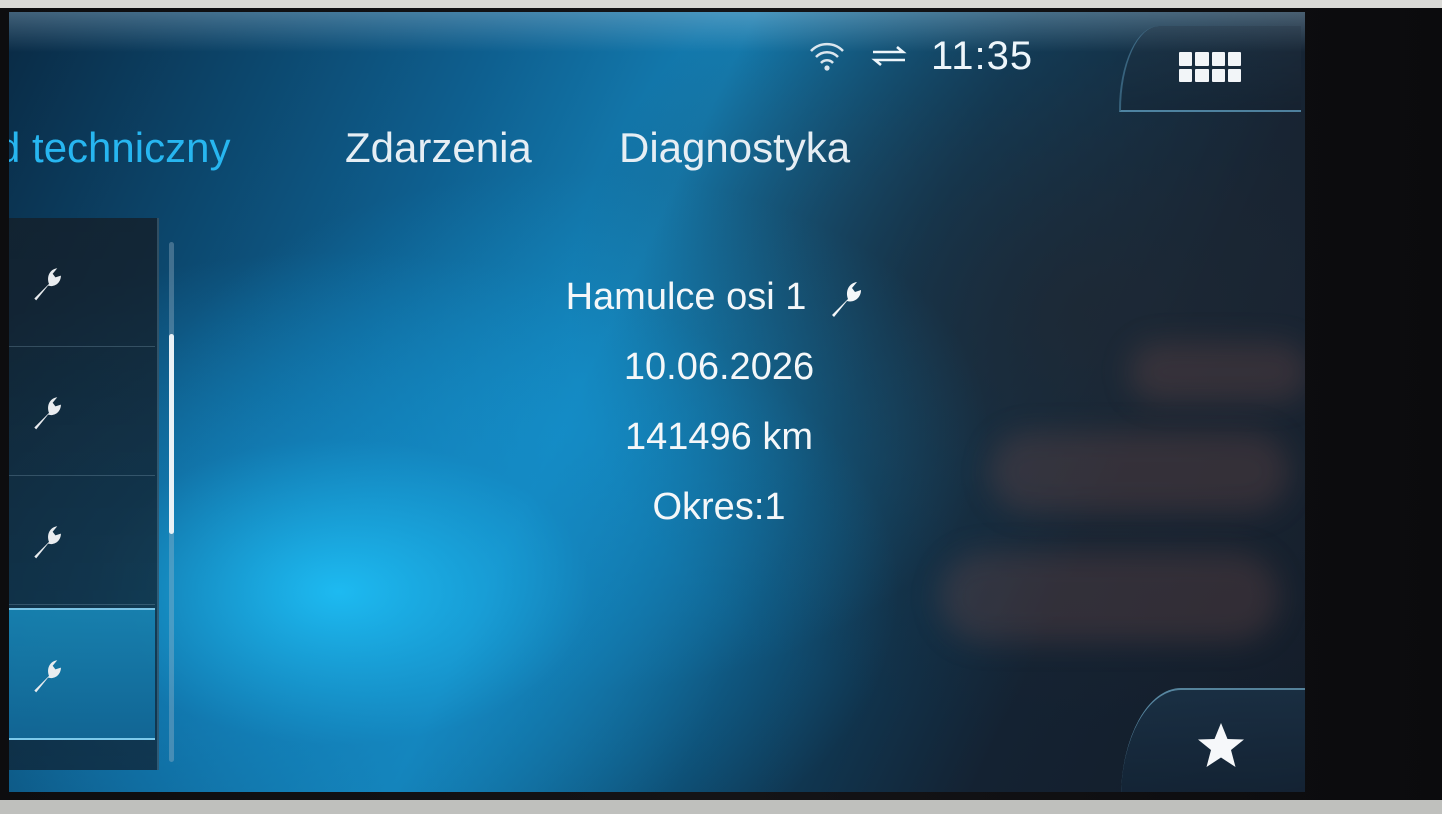  Describe the element at coordinates (657, 32) in the screenshot. I see `screen-glare` at that location.